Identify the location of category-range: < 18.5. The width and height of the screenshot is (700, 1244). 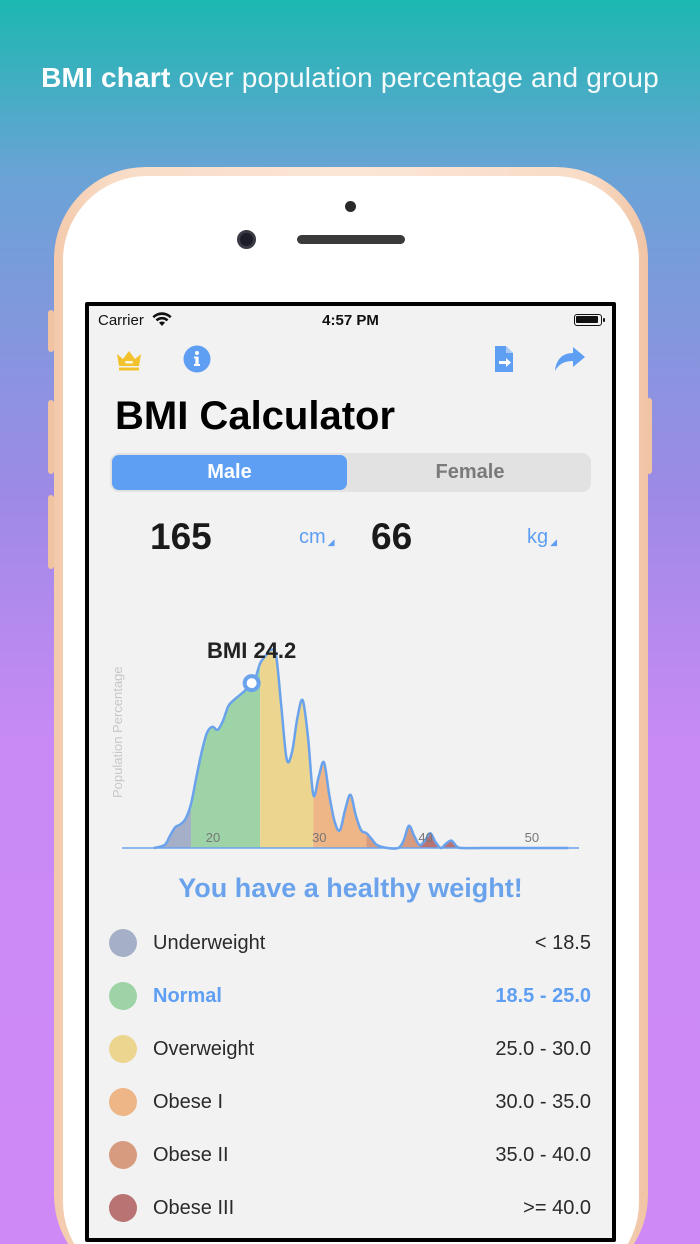
(562, 943).